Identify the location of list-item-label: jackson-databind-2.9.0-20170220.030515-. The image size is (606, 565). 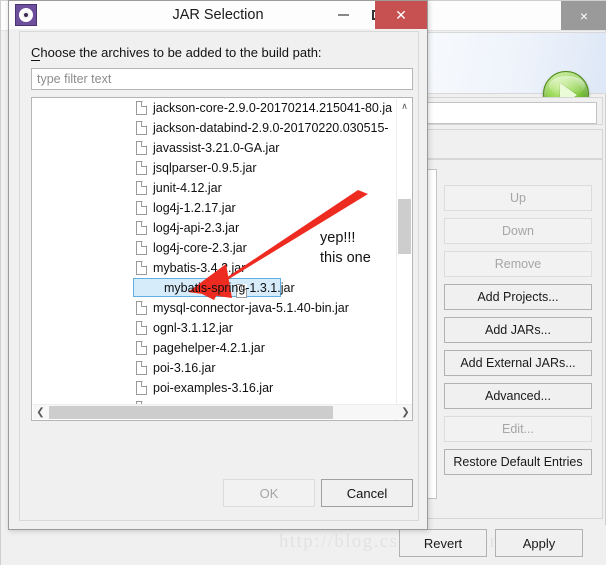
(271, 128).